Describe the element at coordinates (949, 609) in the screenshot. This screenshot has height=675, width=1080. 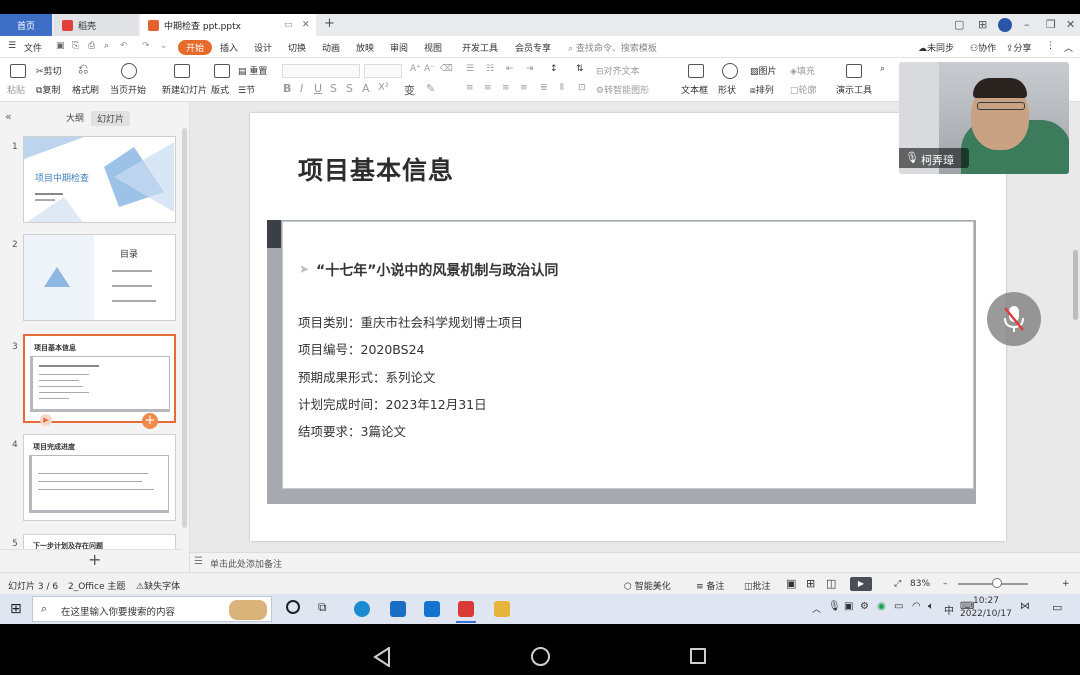
I see `ime-indicator: 中` at that location.